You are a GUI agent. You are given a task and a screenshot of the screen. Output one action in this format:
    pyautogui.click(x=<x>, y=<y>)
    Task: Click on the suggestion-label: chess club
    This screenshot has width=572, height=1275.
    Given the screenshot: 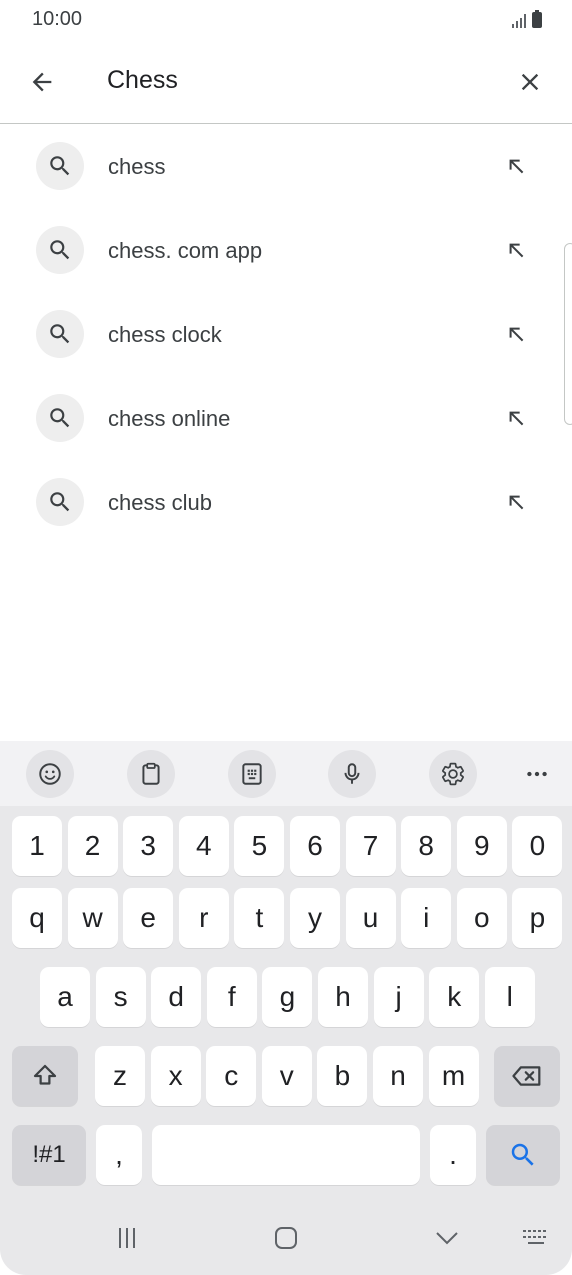 What is the action you would take?
    pyautogui.click(x=160, y=502)
    